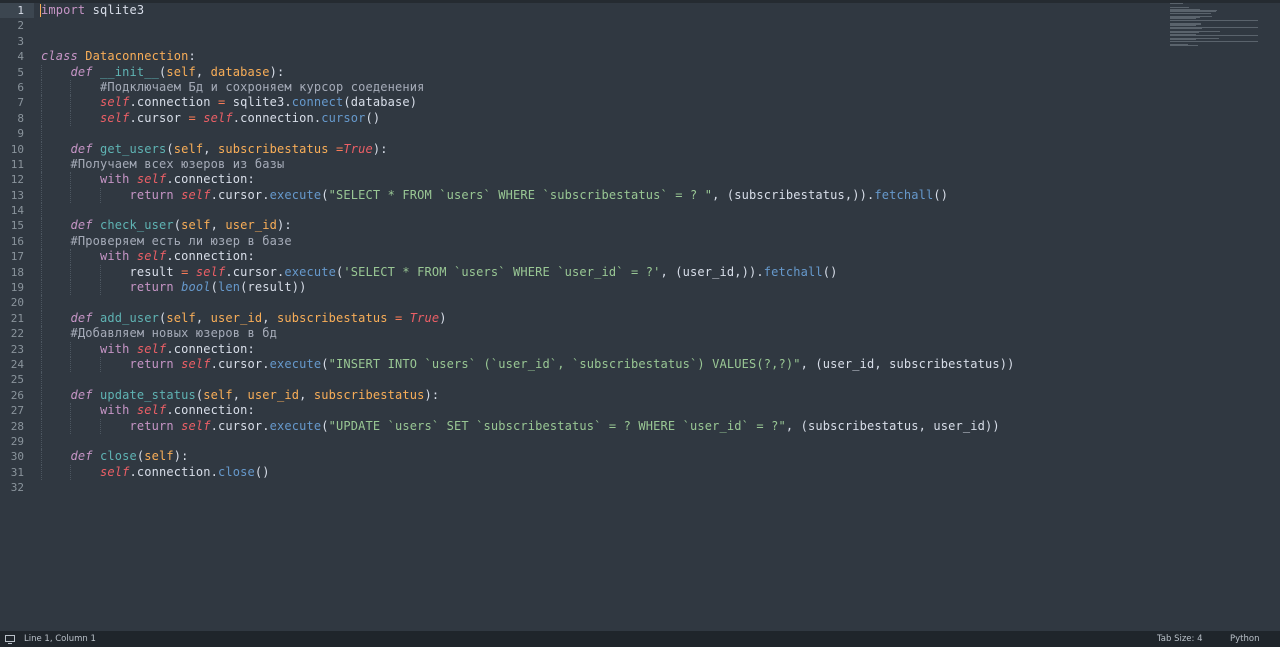  I want to click on code-text: def close(self):, so click(115, 456).